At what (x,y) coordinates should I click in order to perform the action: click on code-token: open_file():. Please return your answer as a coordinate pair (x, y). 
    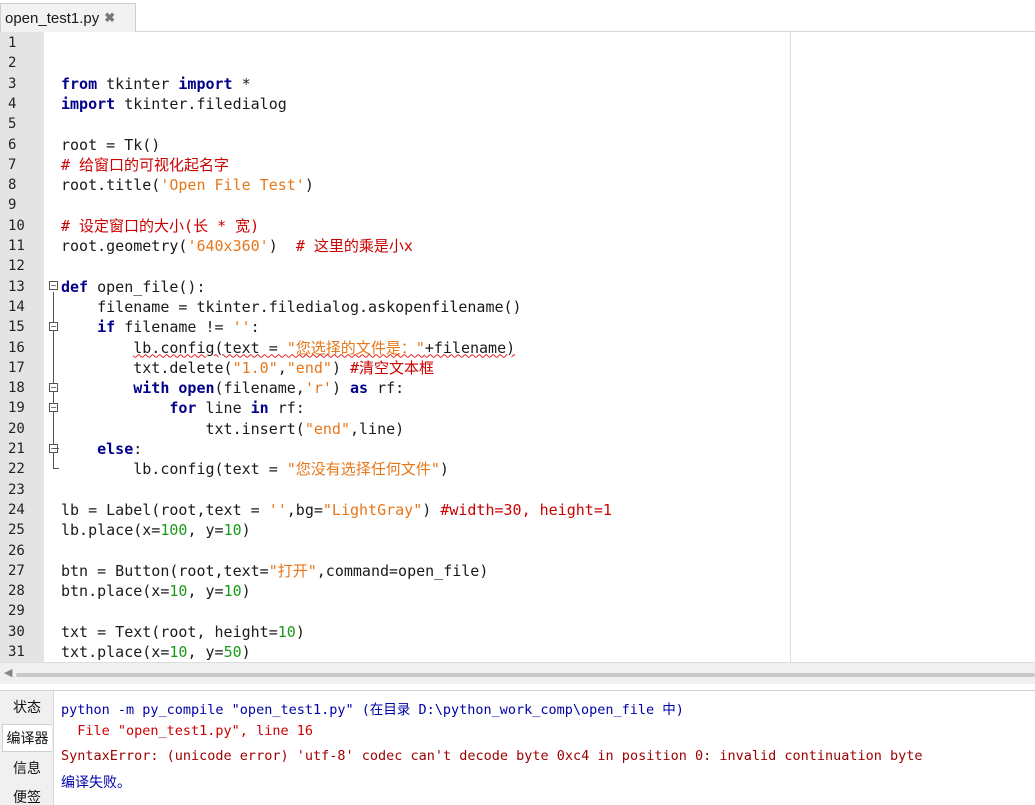
    Looking at the image, I should click on (147, 286).